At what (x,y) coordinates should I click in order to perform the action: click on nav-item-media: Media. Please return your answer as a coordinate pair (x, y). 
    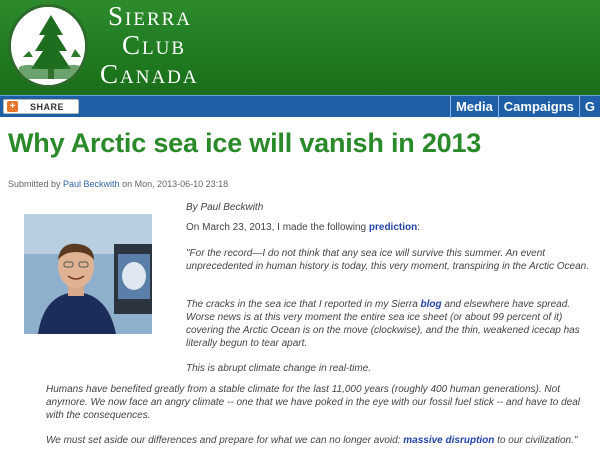
    Looking at the image, I should click on (473, 107).